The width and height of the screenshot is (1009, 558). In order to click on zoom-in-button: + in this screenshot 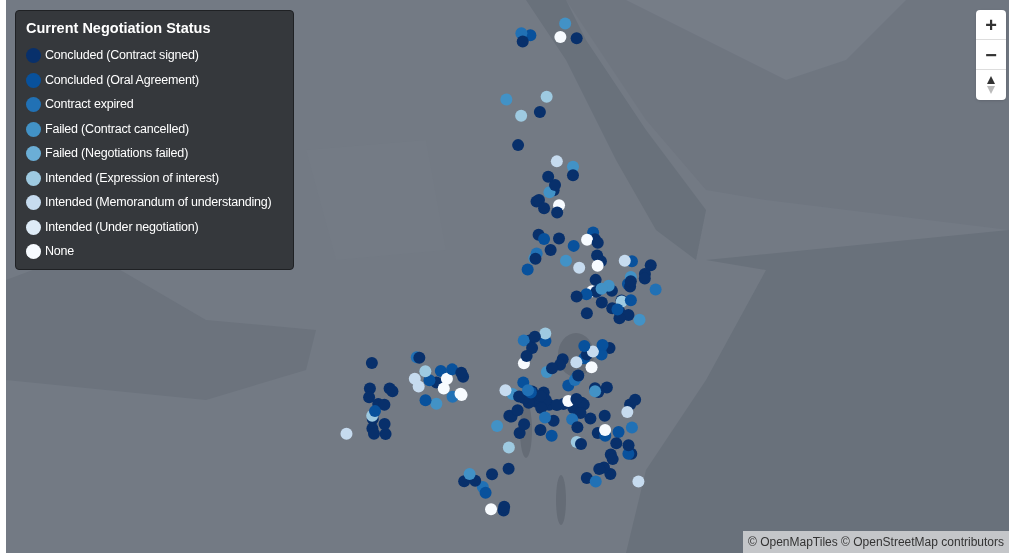, I will do `click(991, 25)`.